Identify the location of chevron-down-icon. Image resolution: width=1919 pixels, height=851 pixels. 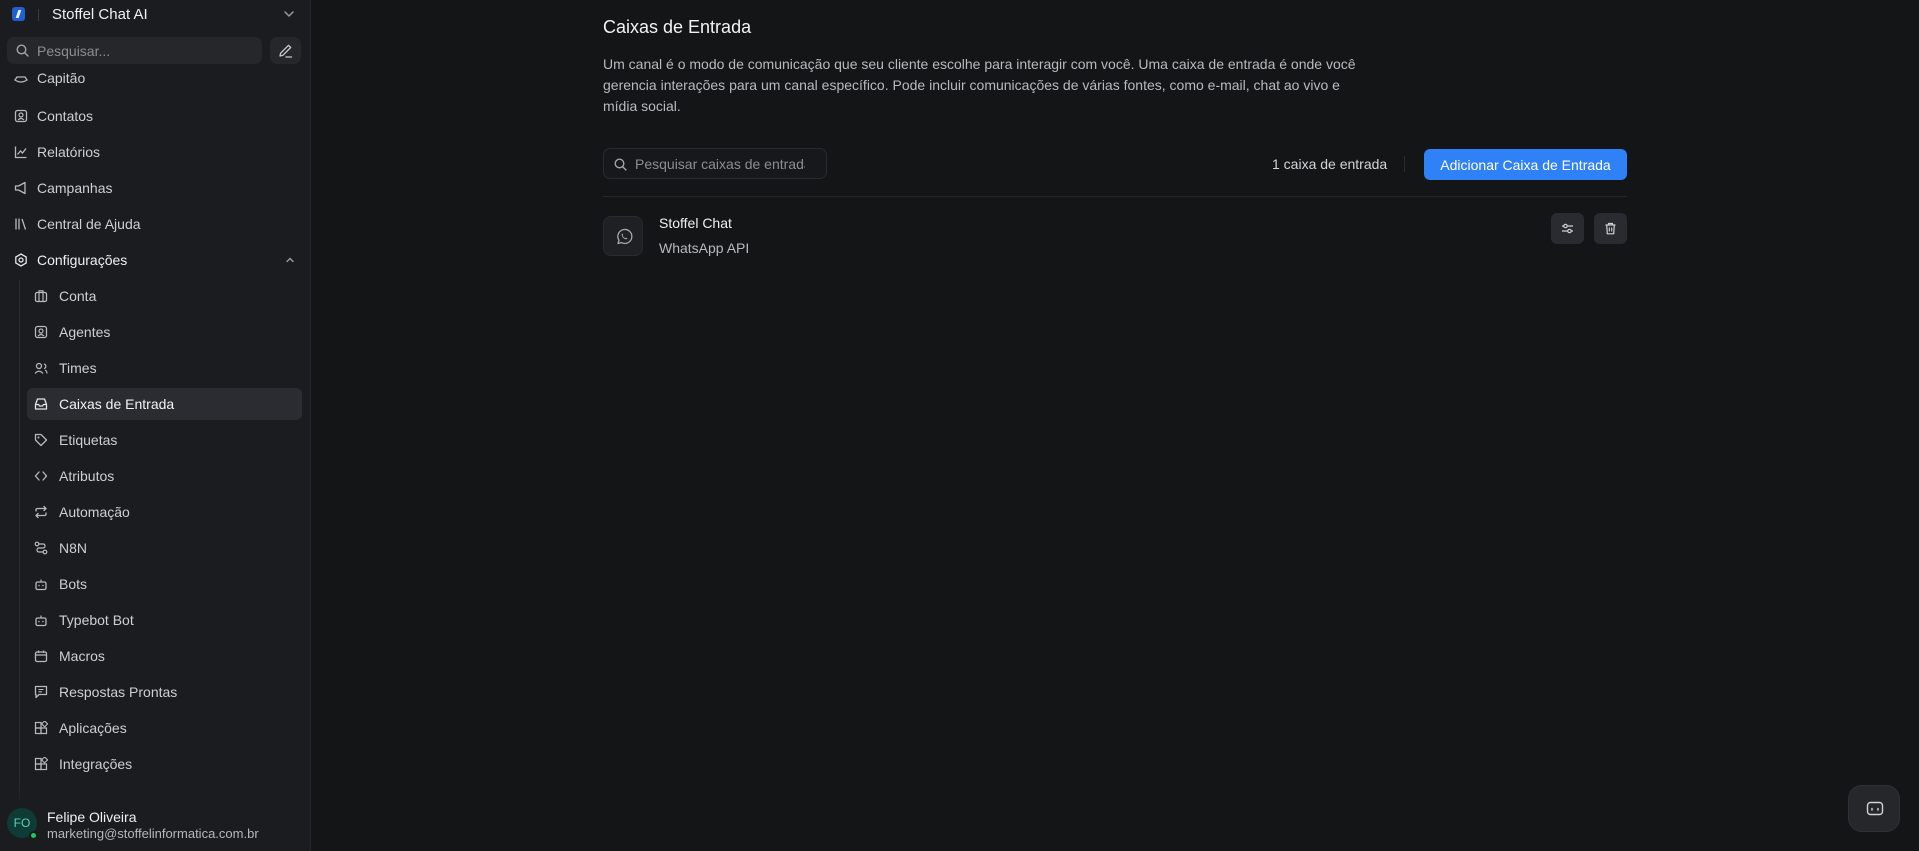
(289, 14).